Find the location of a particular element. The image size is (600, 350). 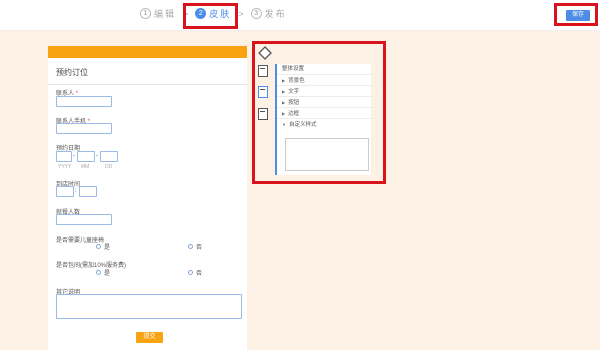

radio-child-seat-yes: 是 is located at coordinates (103, 246).